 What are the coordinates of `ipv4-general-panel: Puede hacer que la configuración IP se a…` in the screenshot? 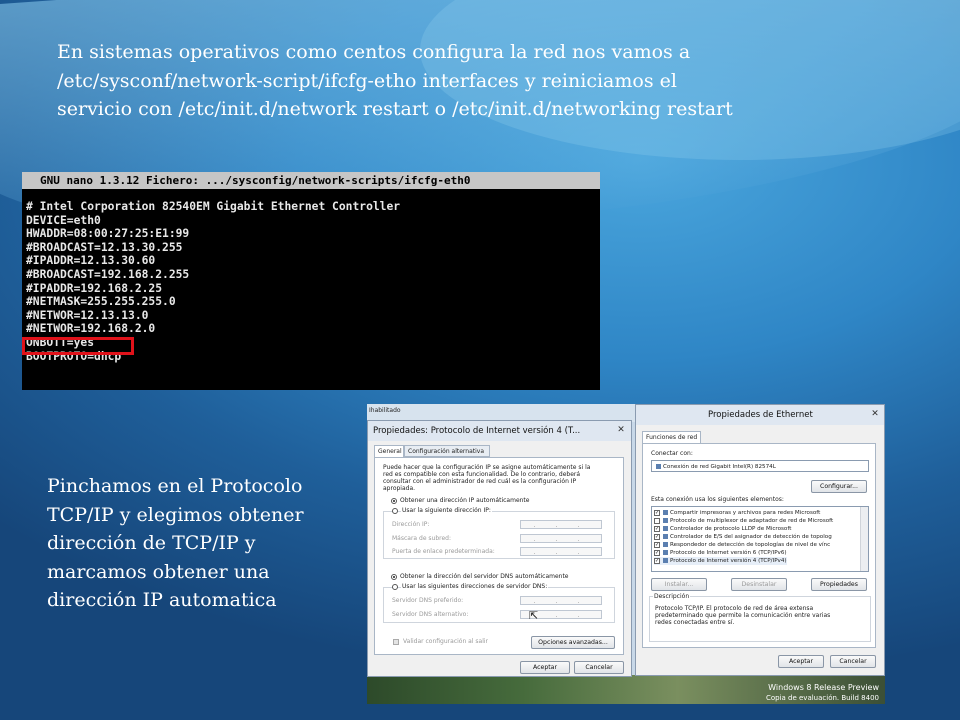 It's located at (499, 556).